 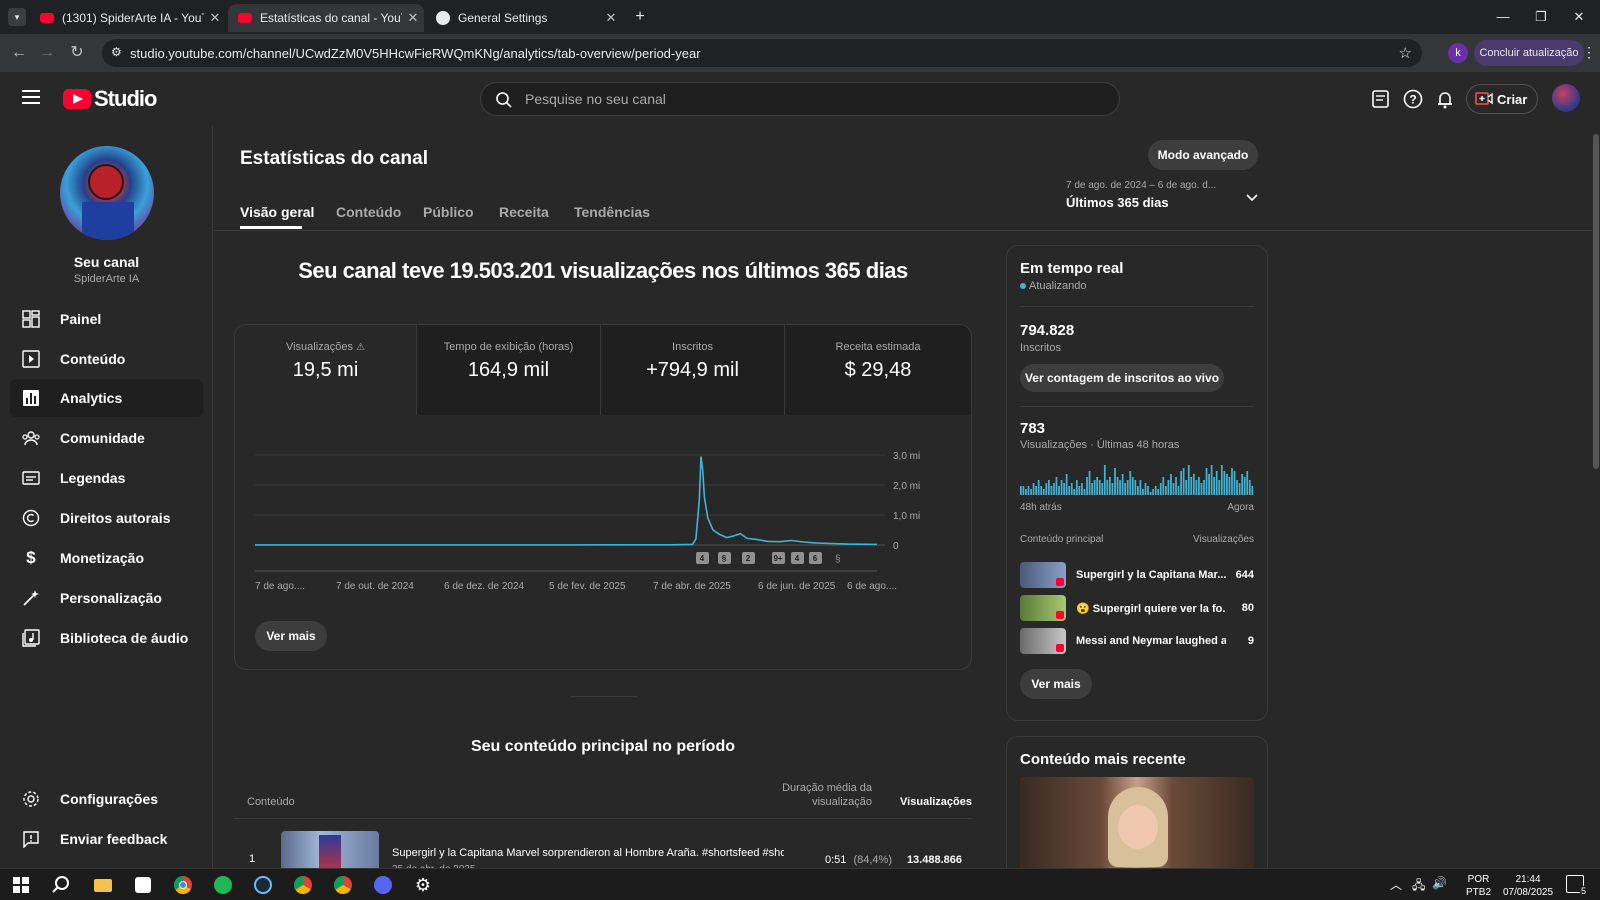 I want to click on sidebar-item-painel: Painel, so click(x=106, y=319).